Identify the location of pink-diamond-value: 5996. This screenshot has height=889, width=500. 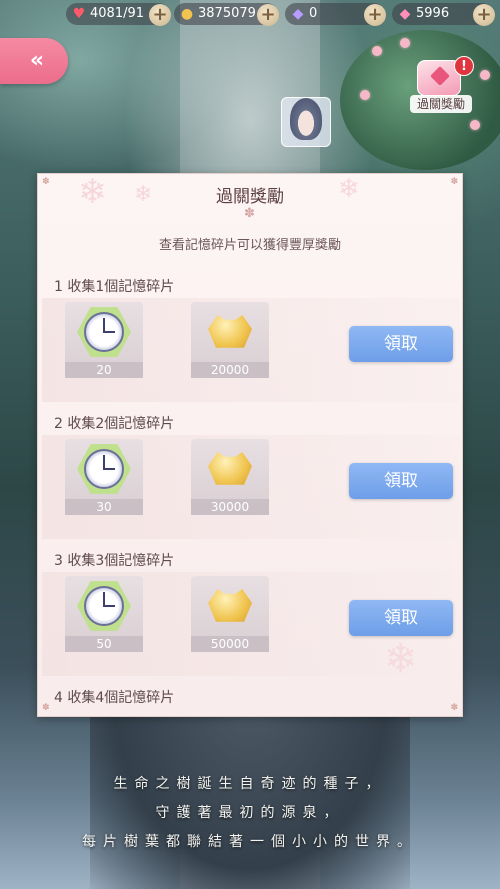
(433, 13).